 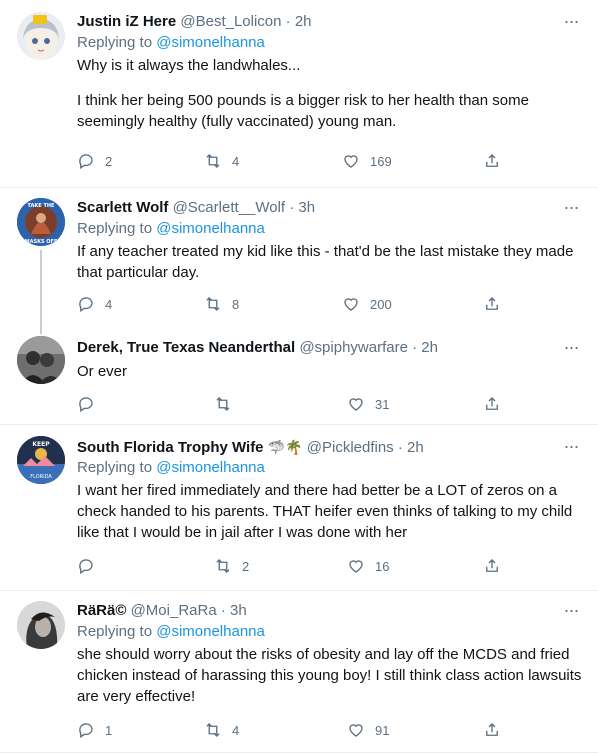 What do you see at coordinates (94, 304) in the screenshot?
I see `reply-button: 4` at bounding box center [94, 304].